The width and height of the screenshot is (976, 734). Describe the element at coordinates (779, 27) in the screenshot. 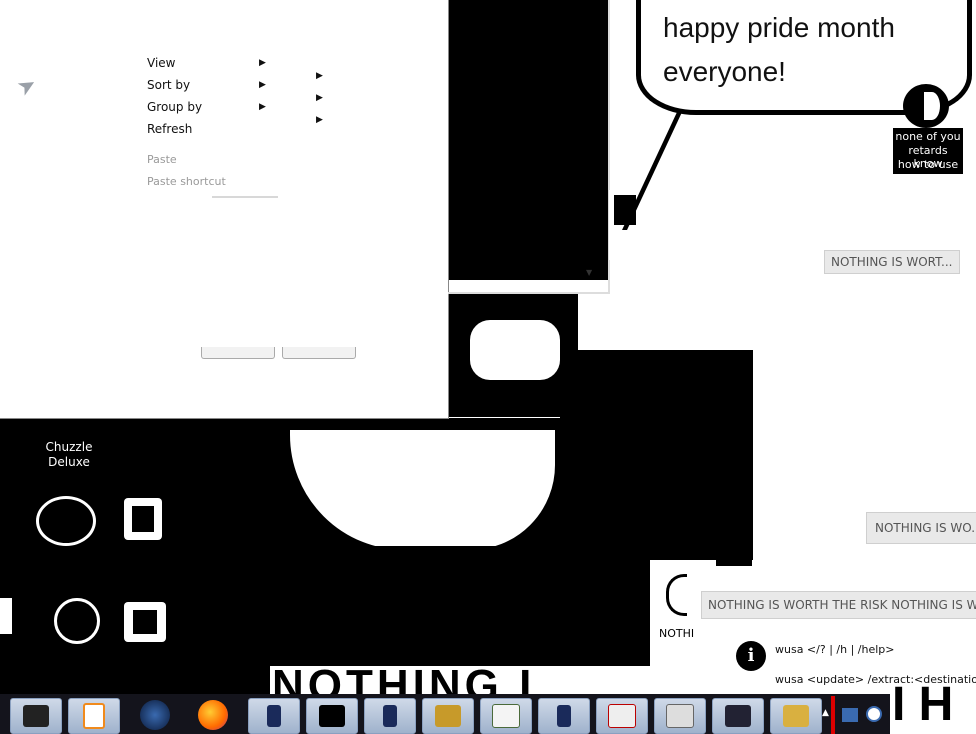

I see `bubble-line-1: happy pride month` at that location.